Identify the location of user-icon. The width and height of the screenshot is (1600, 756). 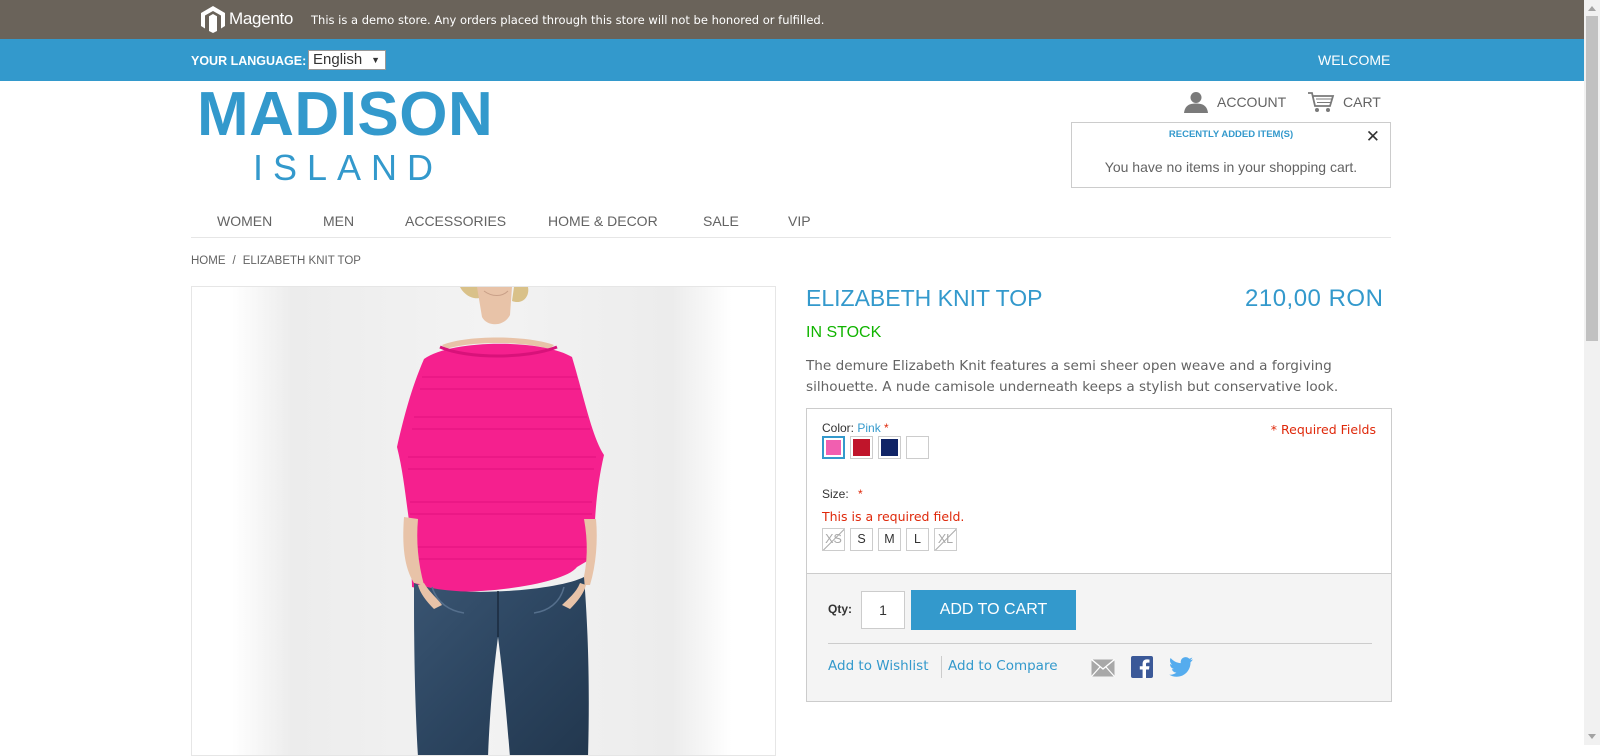
(1196, 102).